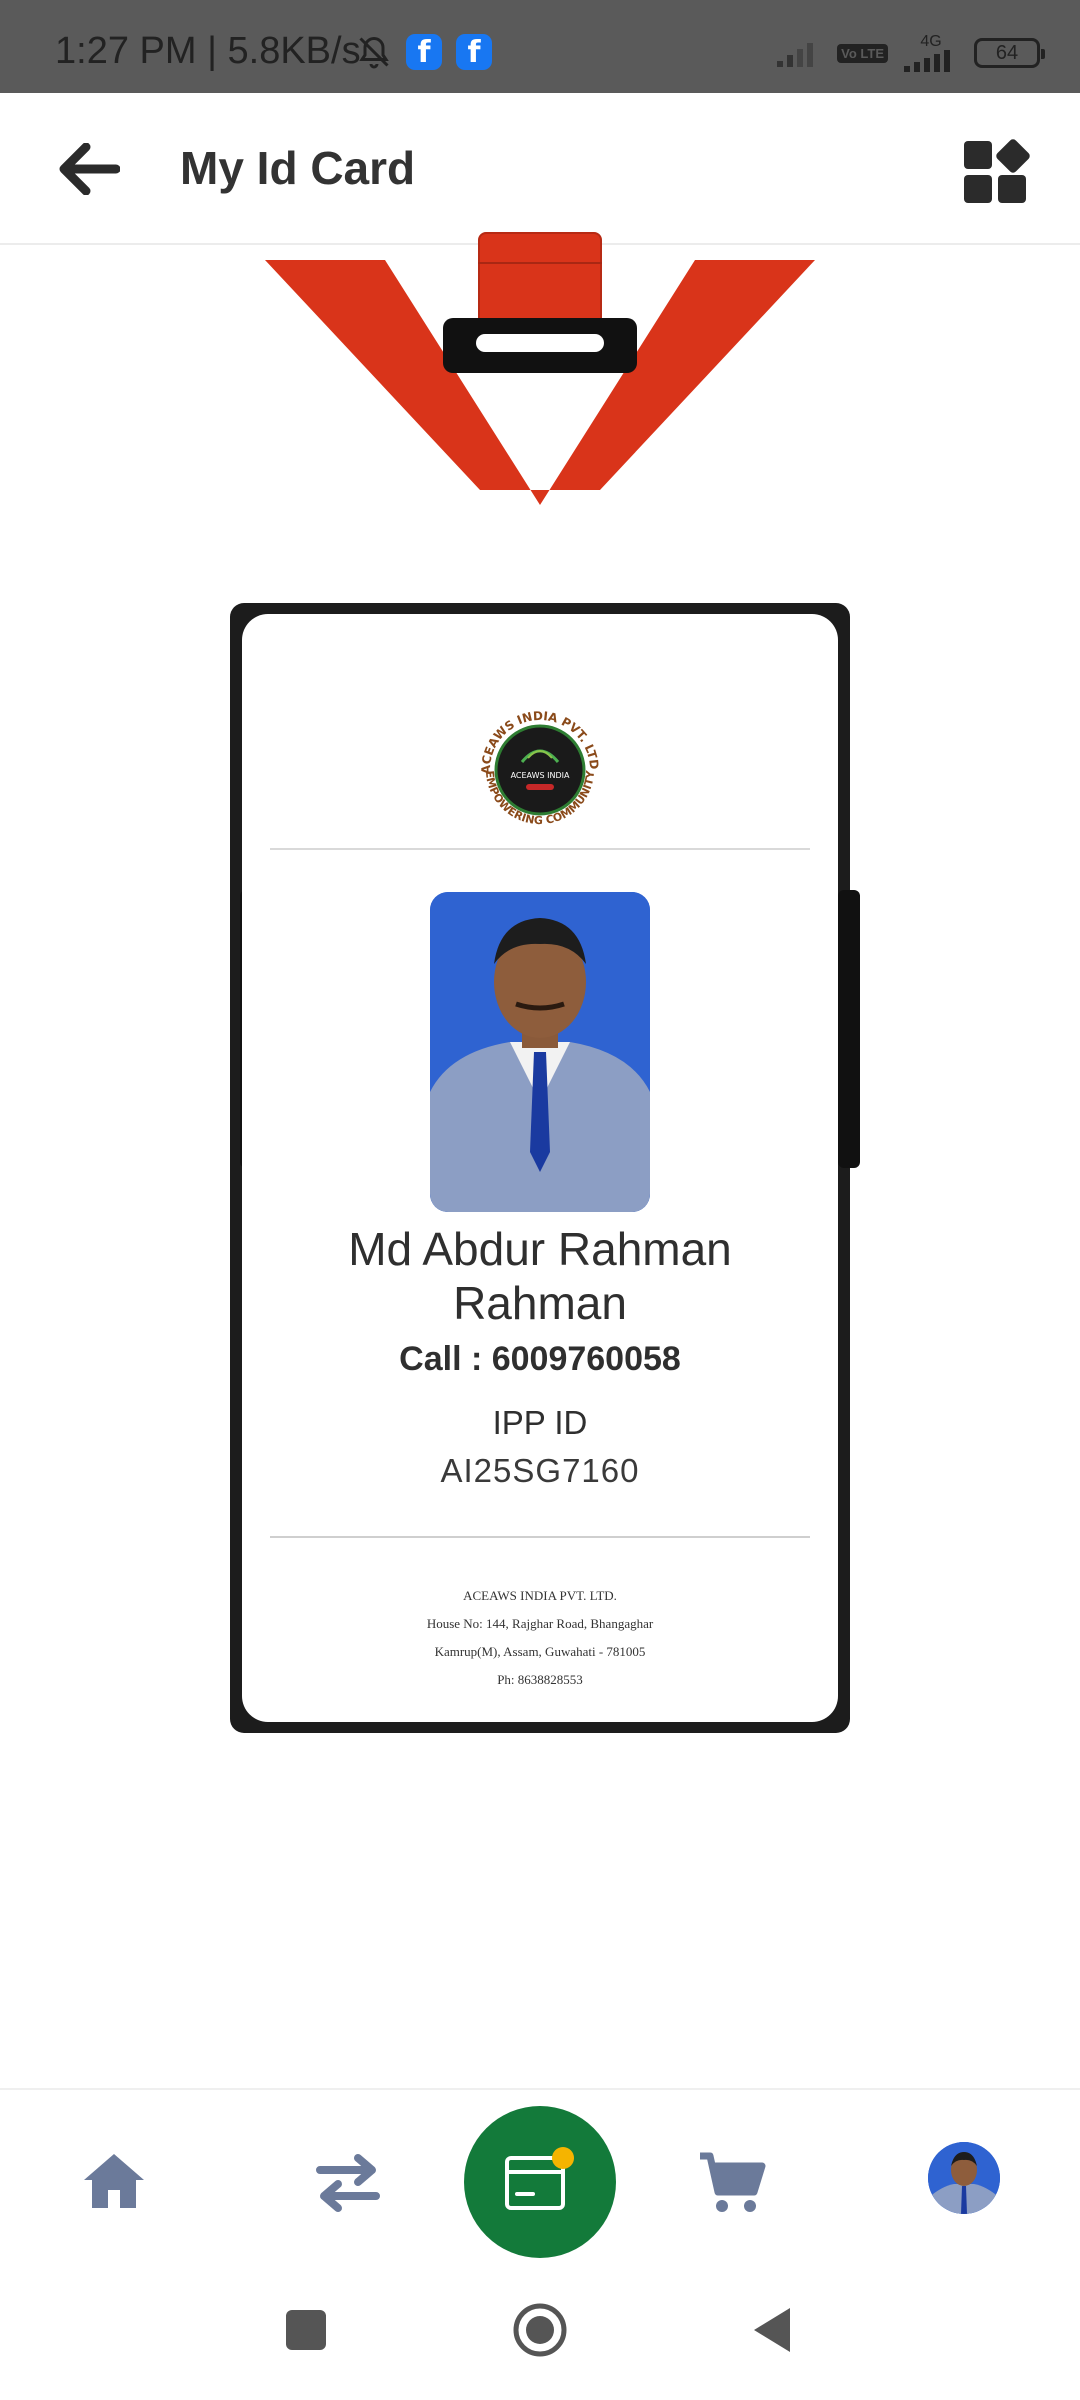 This screenshot has width=1080, height=2400. I want to click on arrow-left-icon, so click(89, 169).